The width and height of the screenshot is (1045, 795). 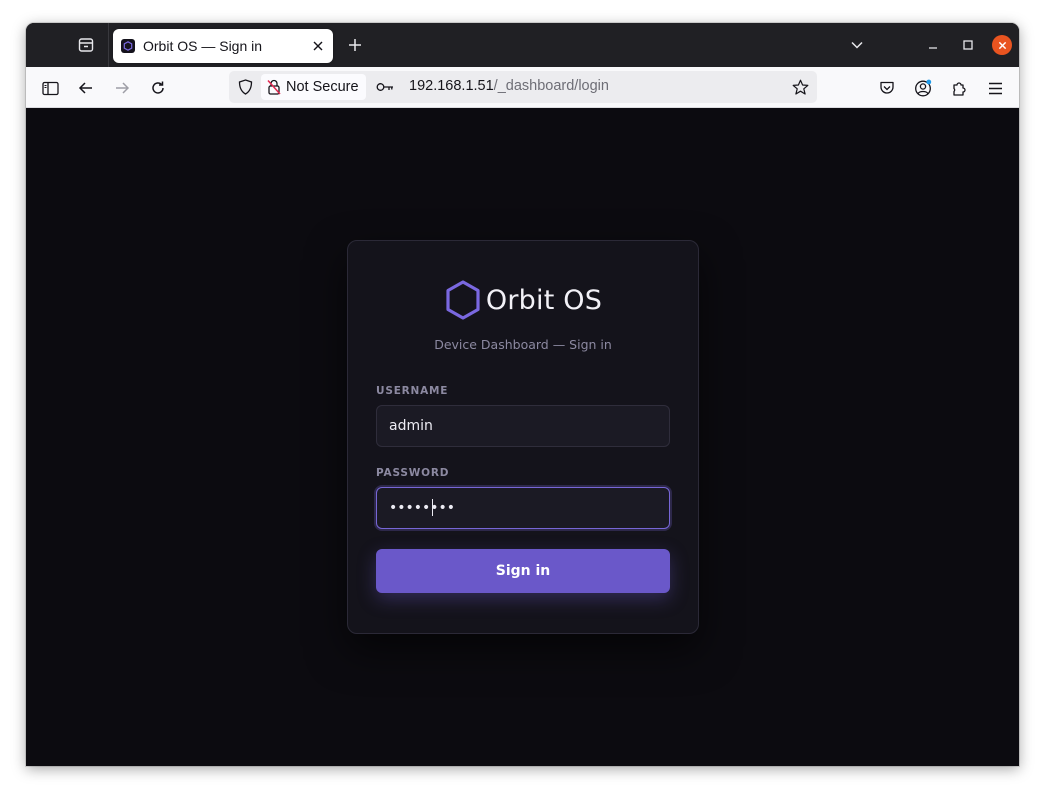 I want to click on firefox-view-icon, so click(x=86, y=45).